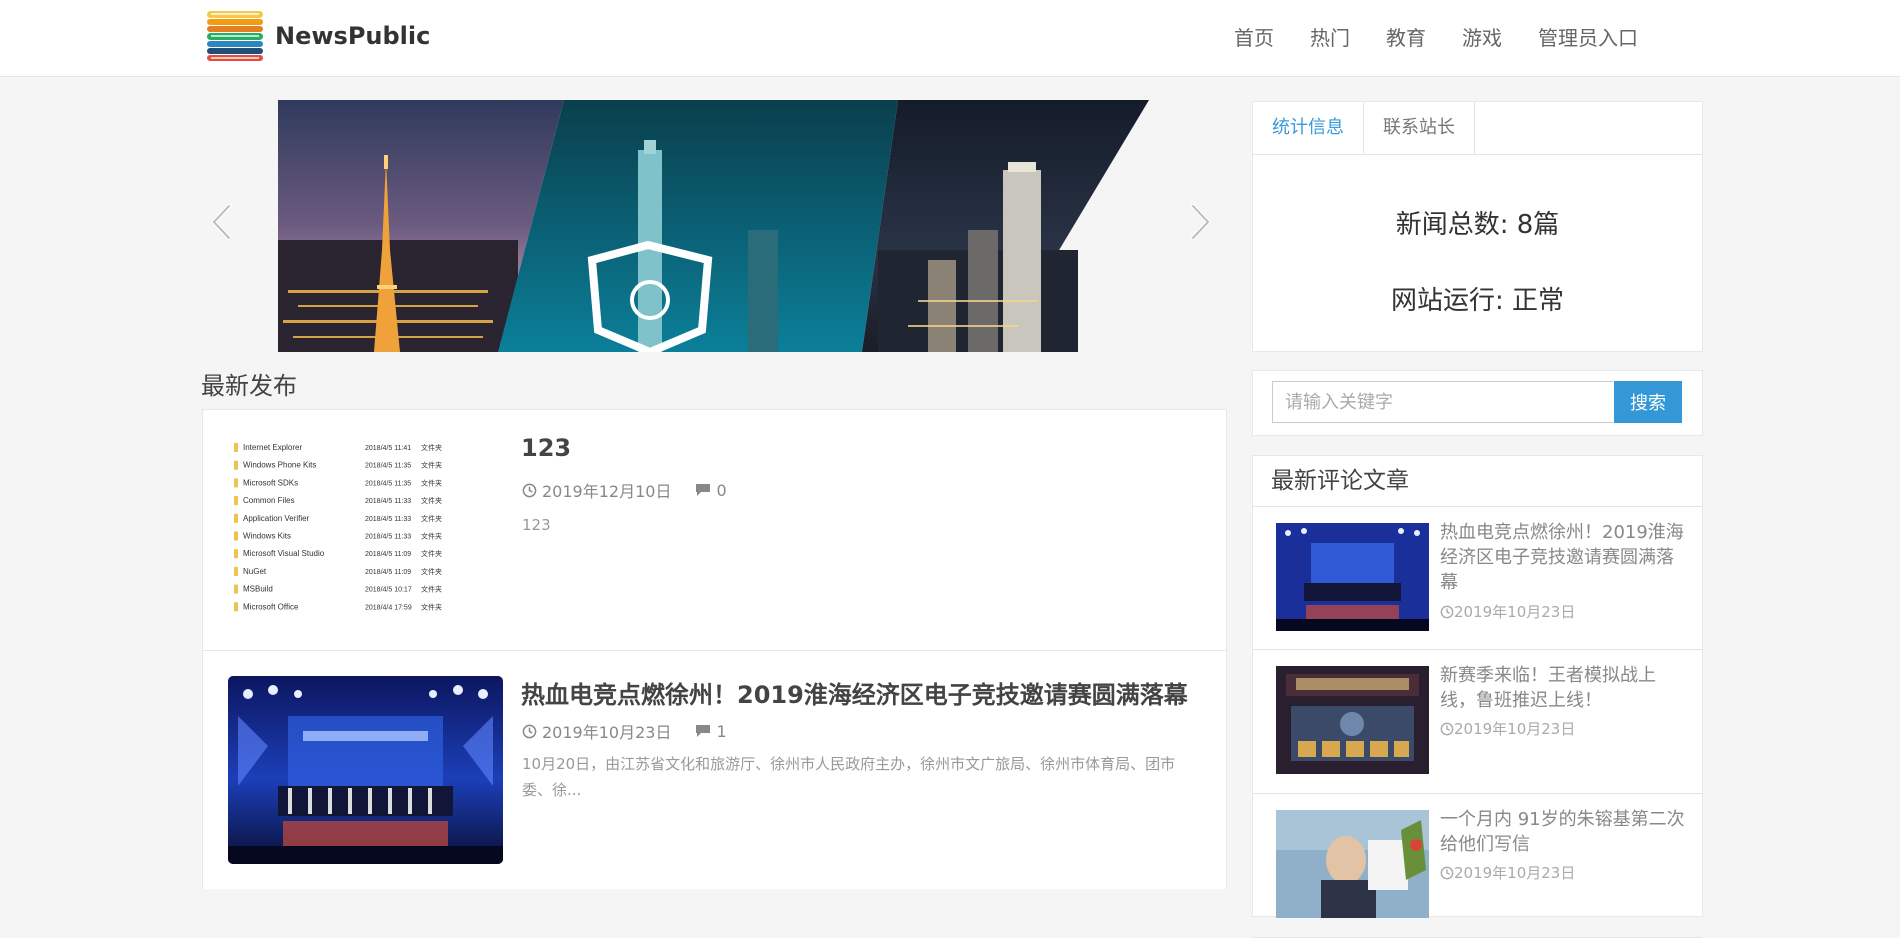 The image size is (1900, 938). I want to click on thumb-row-text: Microsoft SDKs, so click(270, 482).